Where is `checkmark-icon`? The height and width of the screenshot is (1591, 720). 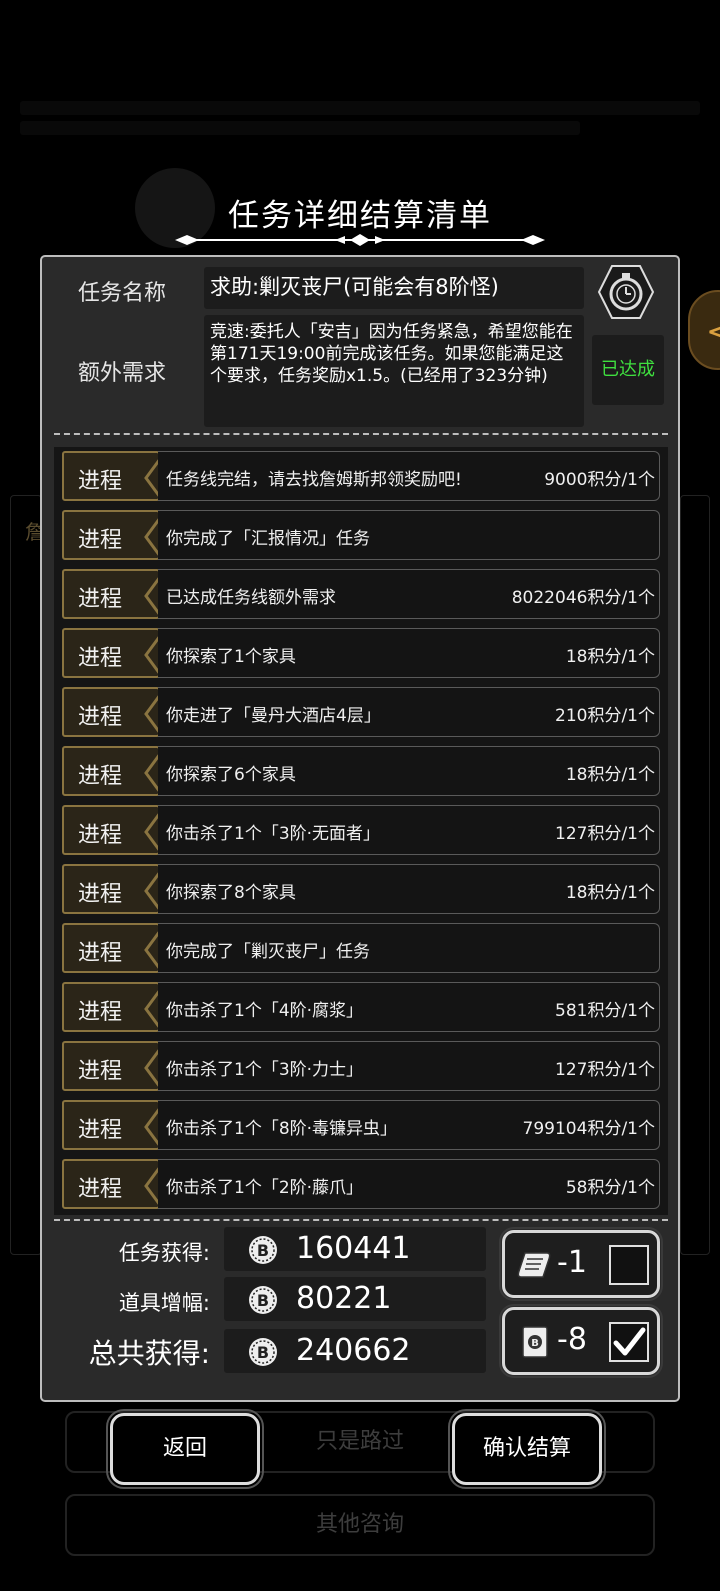
checkmark-icon is located at coordinates (629, 1341).